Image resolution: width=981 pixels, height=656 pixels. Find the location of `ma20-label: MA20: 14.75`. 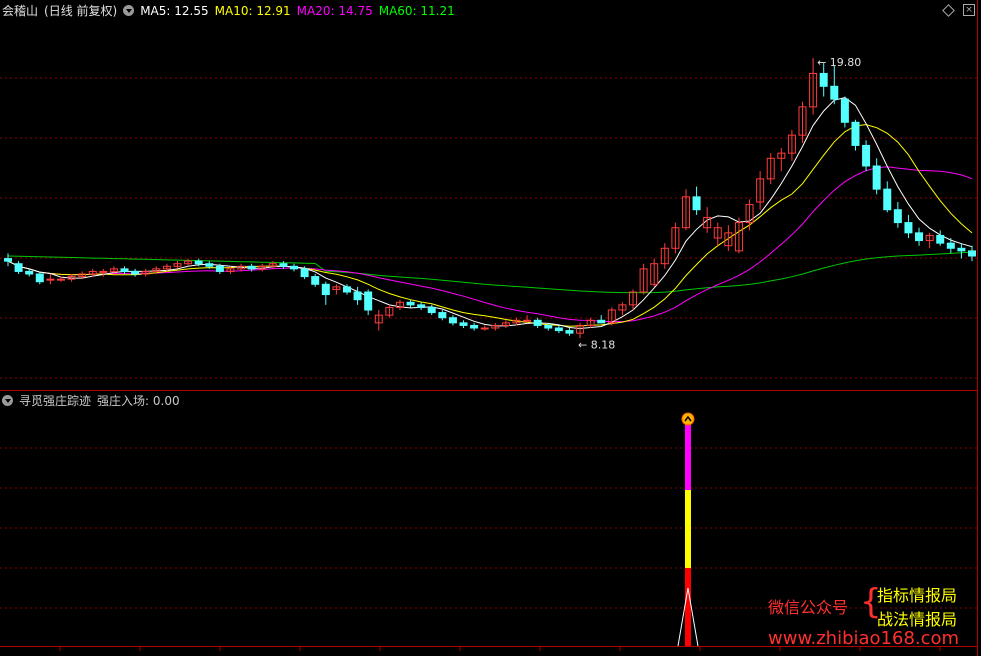

ma20-label: MA20: 14.75 is located at coordinates (334, 11).